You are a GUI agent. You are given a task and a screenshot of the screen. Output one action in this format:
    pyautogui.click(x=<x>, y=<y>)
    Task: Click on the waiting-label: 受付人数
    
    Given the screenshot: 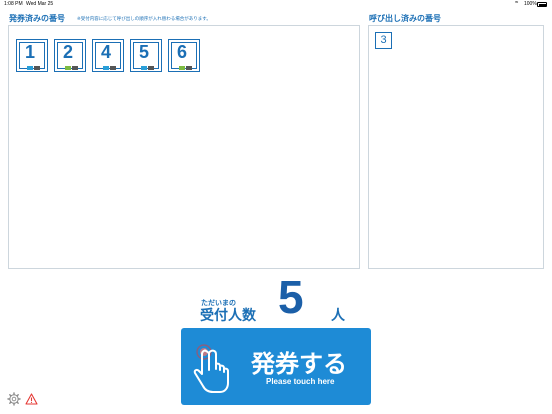 What is the action you would take?
    pyautogui.click(x=228, y=316)
    